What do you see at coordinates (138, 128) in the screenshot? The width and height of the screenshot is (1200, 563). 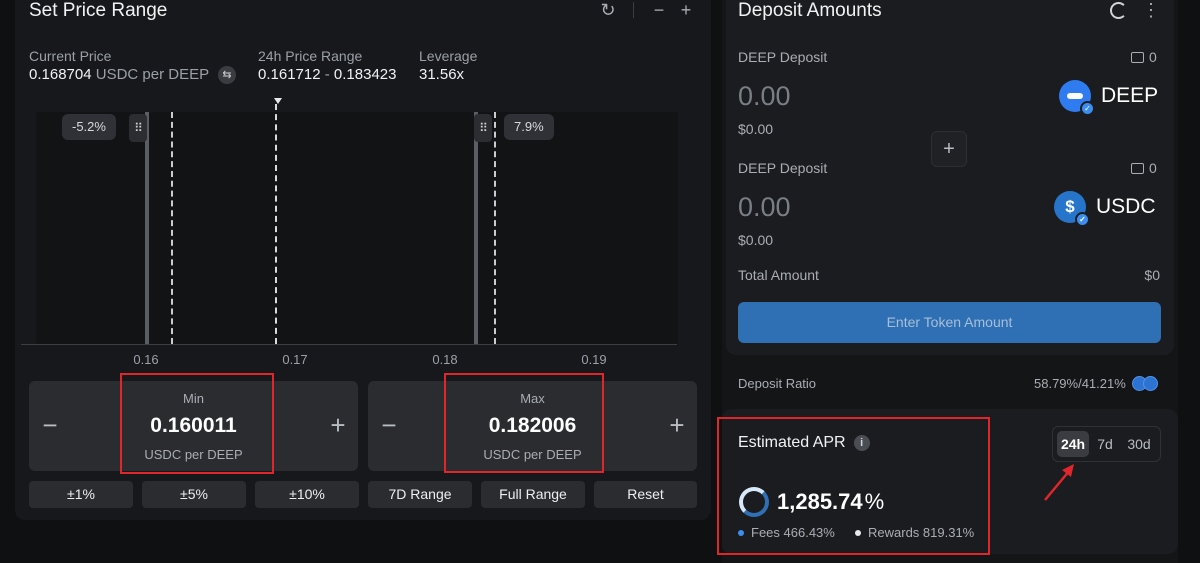 I see `min-drag-handle: ⠿` at bounding box center [138, 128].